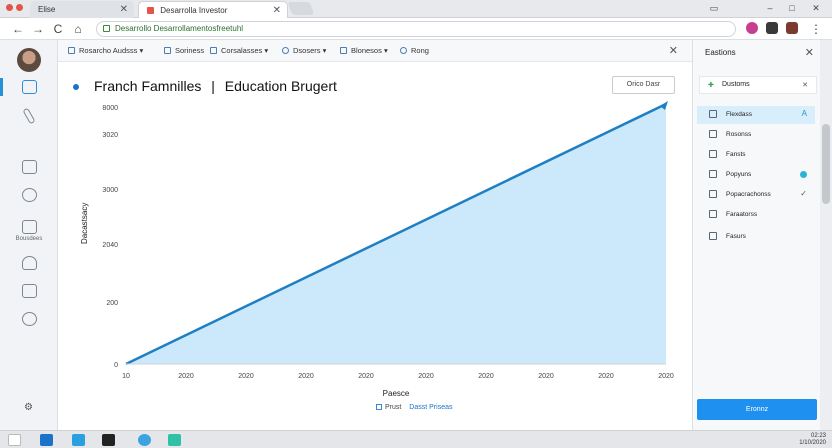  What do you see at coordinates (739, 134) in the screenshot?
I see `side-item-label: Rosonss` at bounding box center [739, 134].